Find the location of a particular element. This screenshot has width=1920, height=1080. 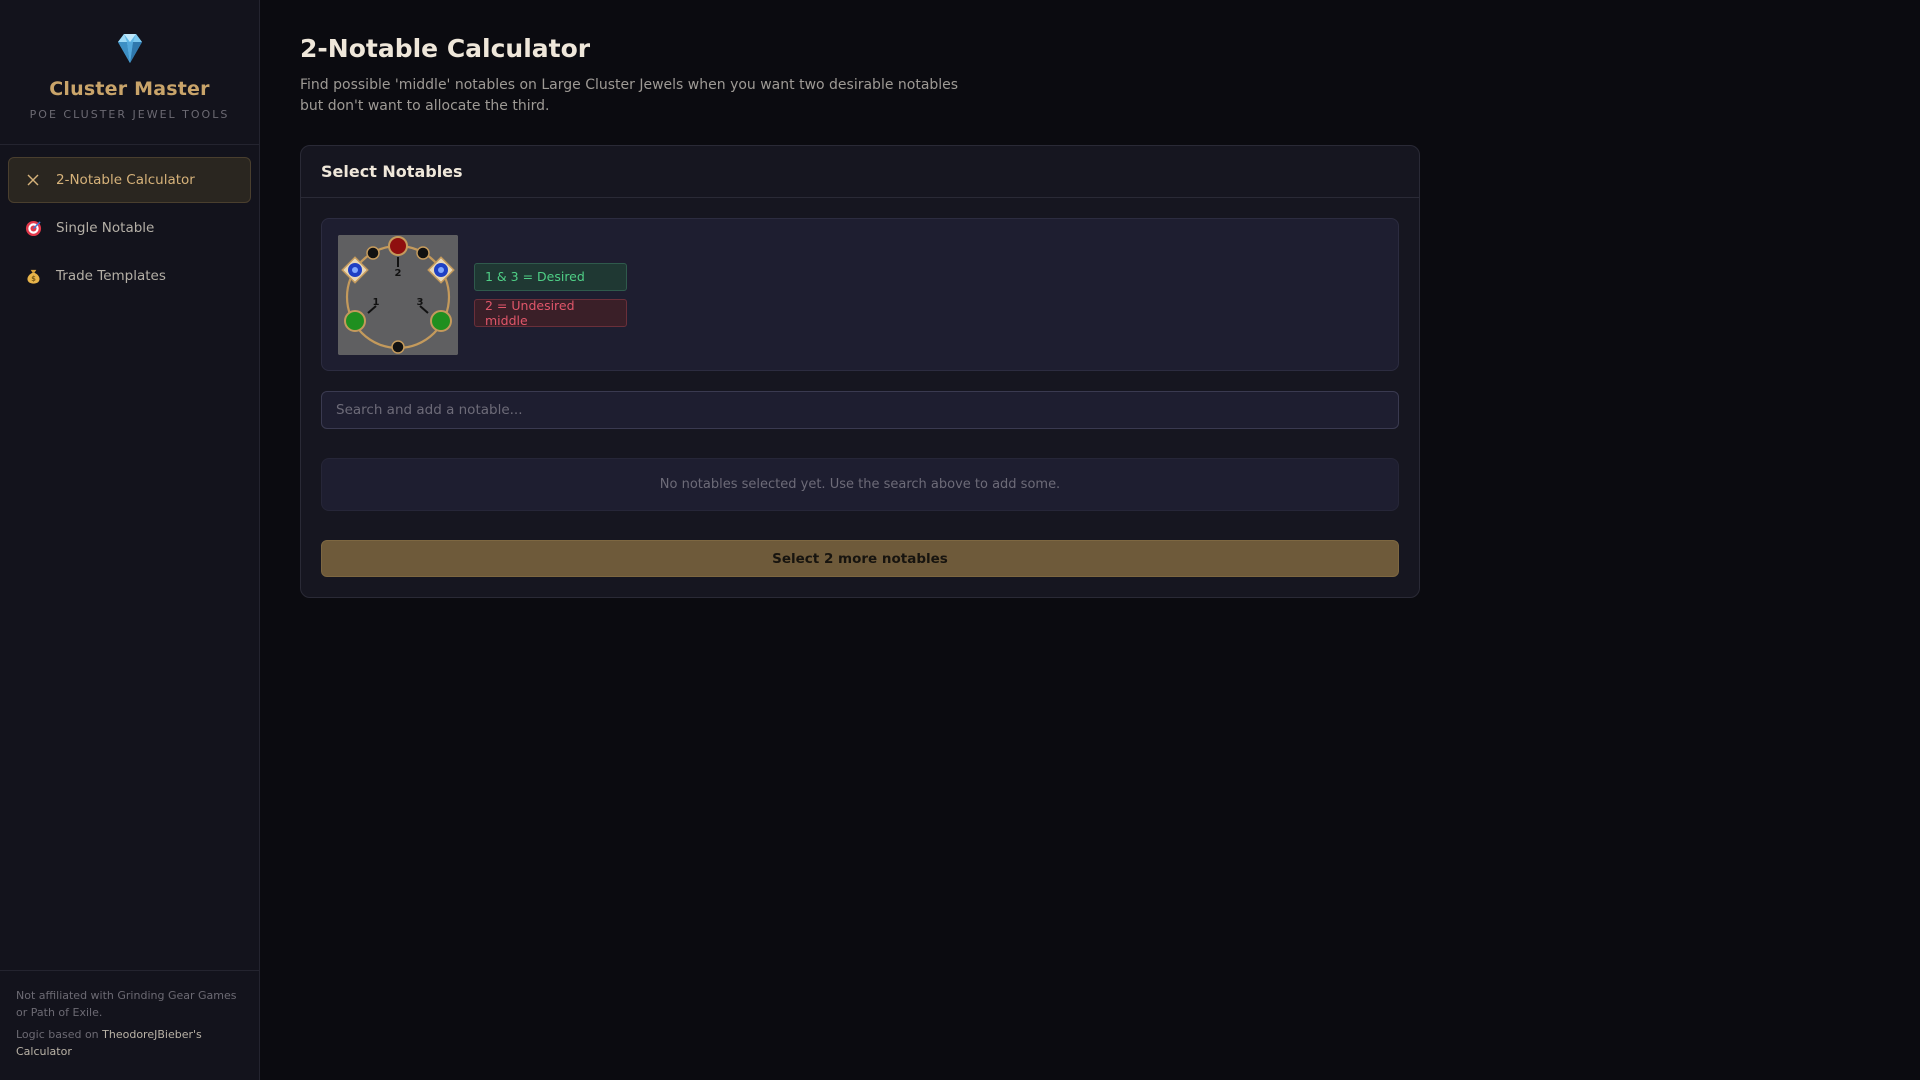

sidebar-item-trade-templates: $ Trade Templates is located at coordinates (129, 276).